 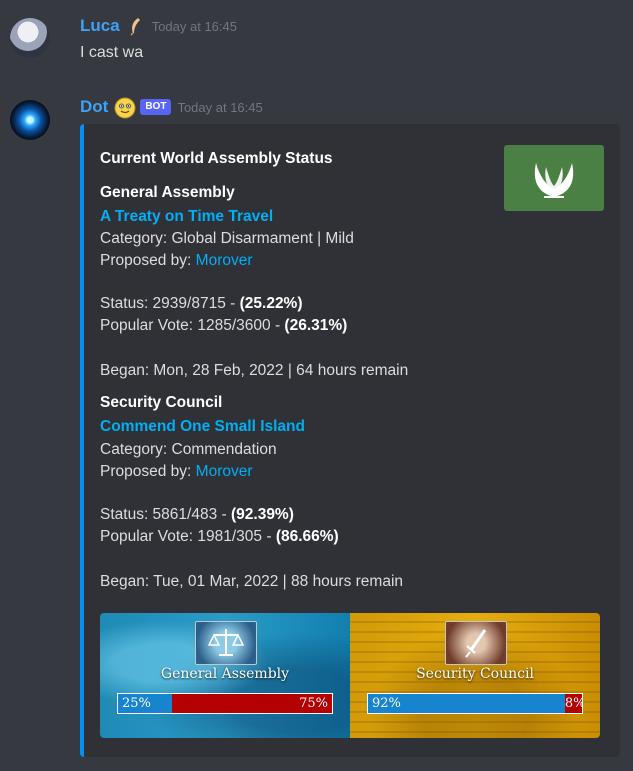 I want to click on sc-for-segment: 92%, so click(x=466, y=703).